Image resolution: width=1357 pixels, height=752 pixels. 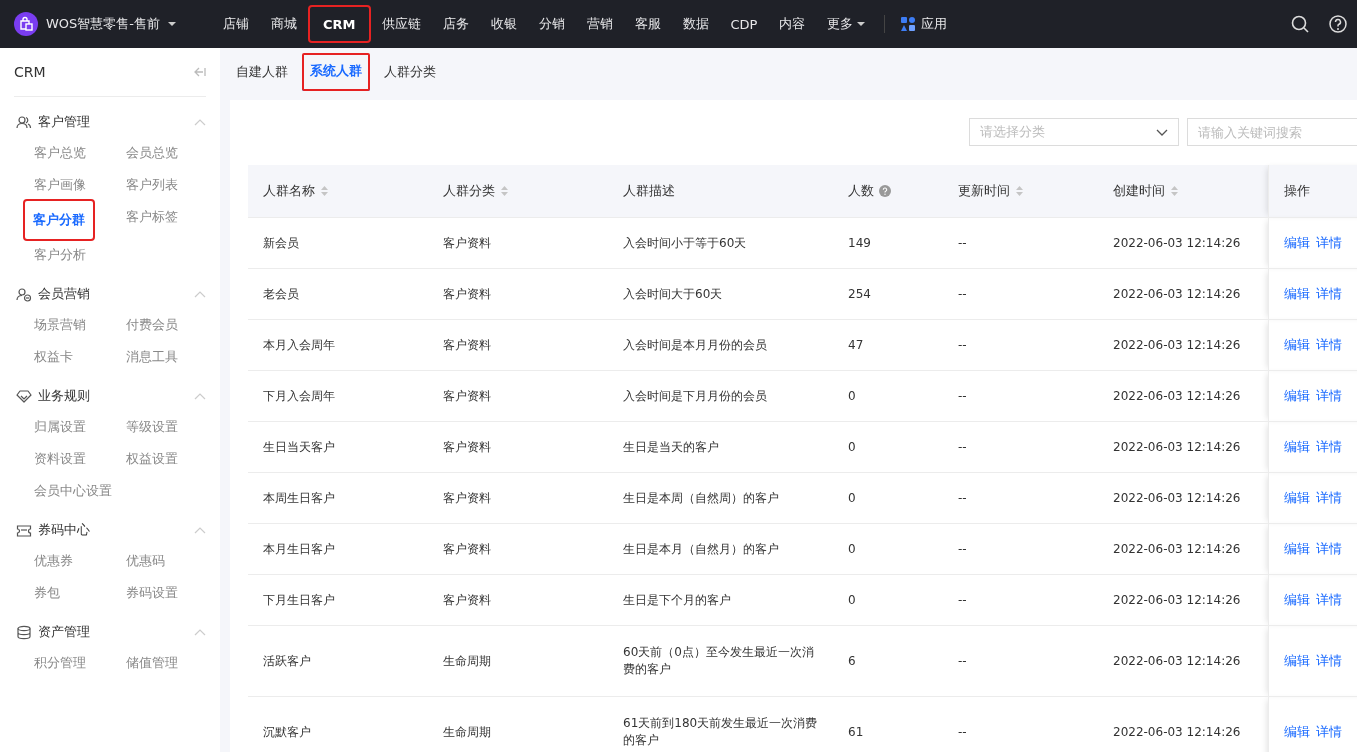 I want to click on sidebar-item: 付费会员, so click(x=152, y=325).